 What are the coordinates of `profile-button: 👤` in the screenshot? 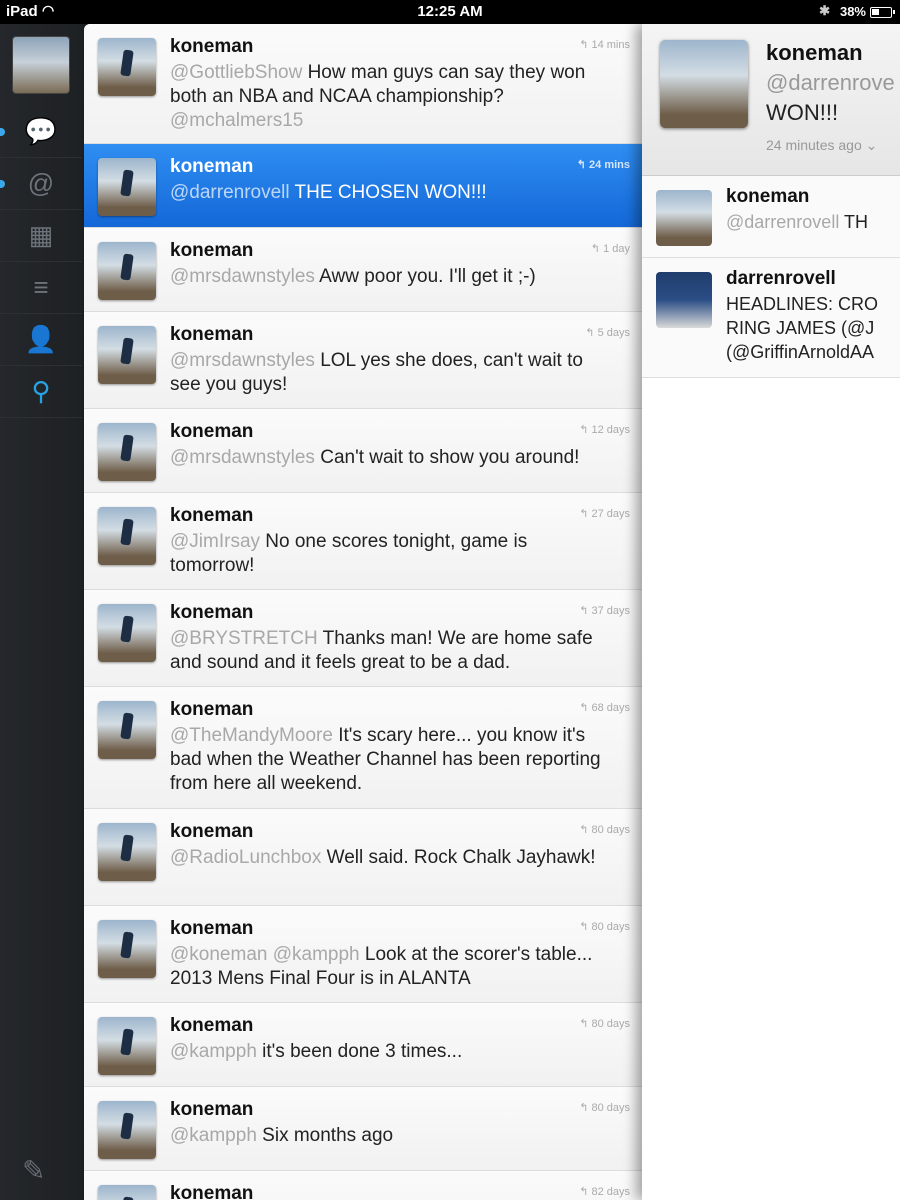 It's located at (41, 340).